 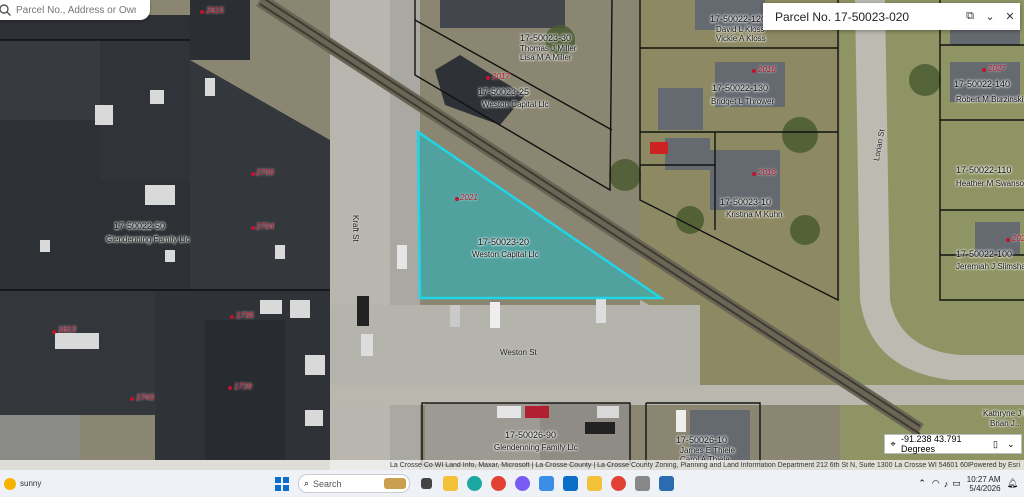 What do you see at coordinates (531, 435) in the screenshot?
I see `parcel-id: 17-50026-90` at bounding box center [531, 435].